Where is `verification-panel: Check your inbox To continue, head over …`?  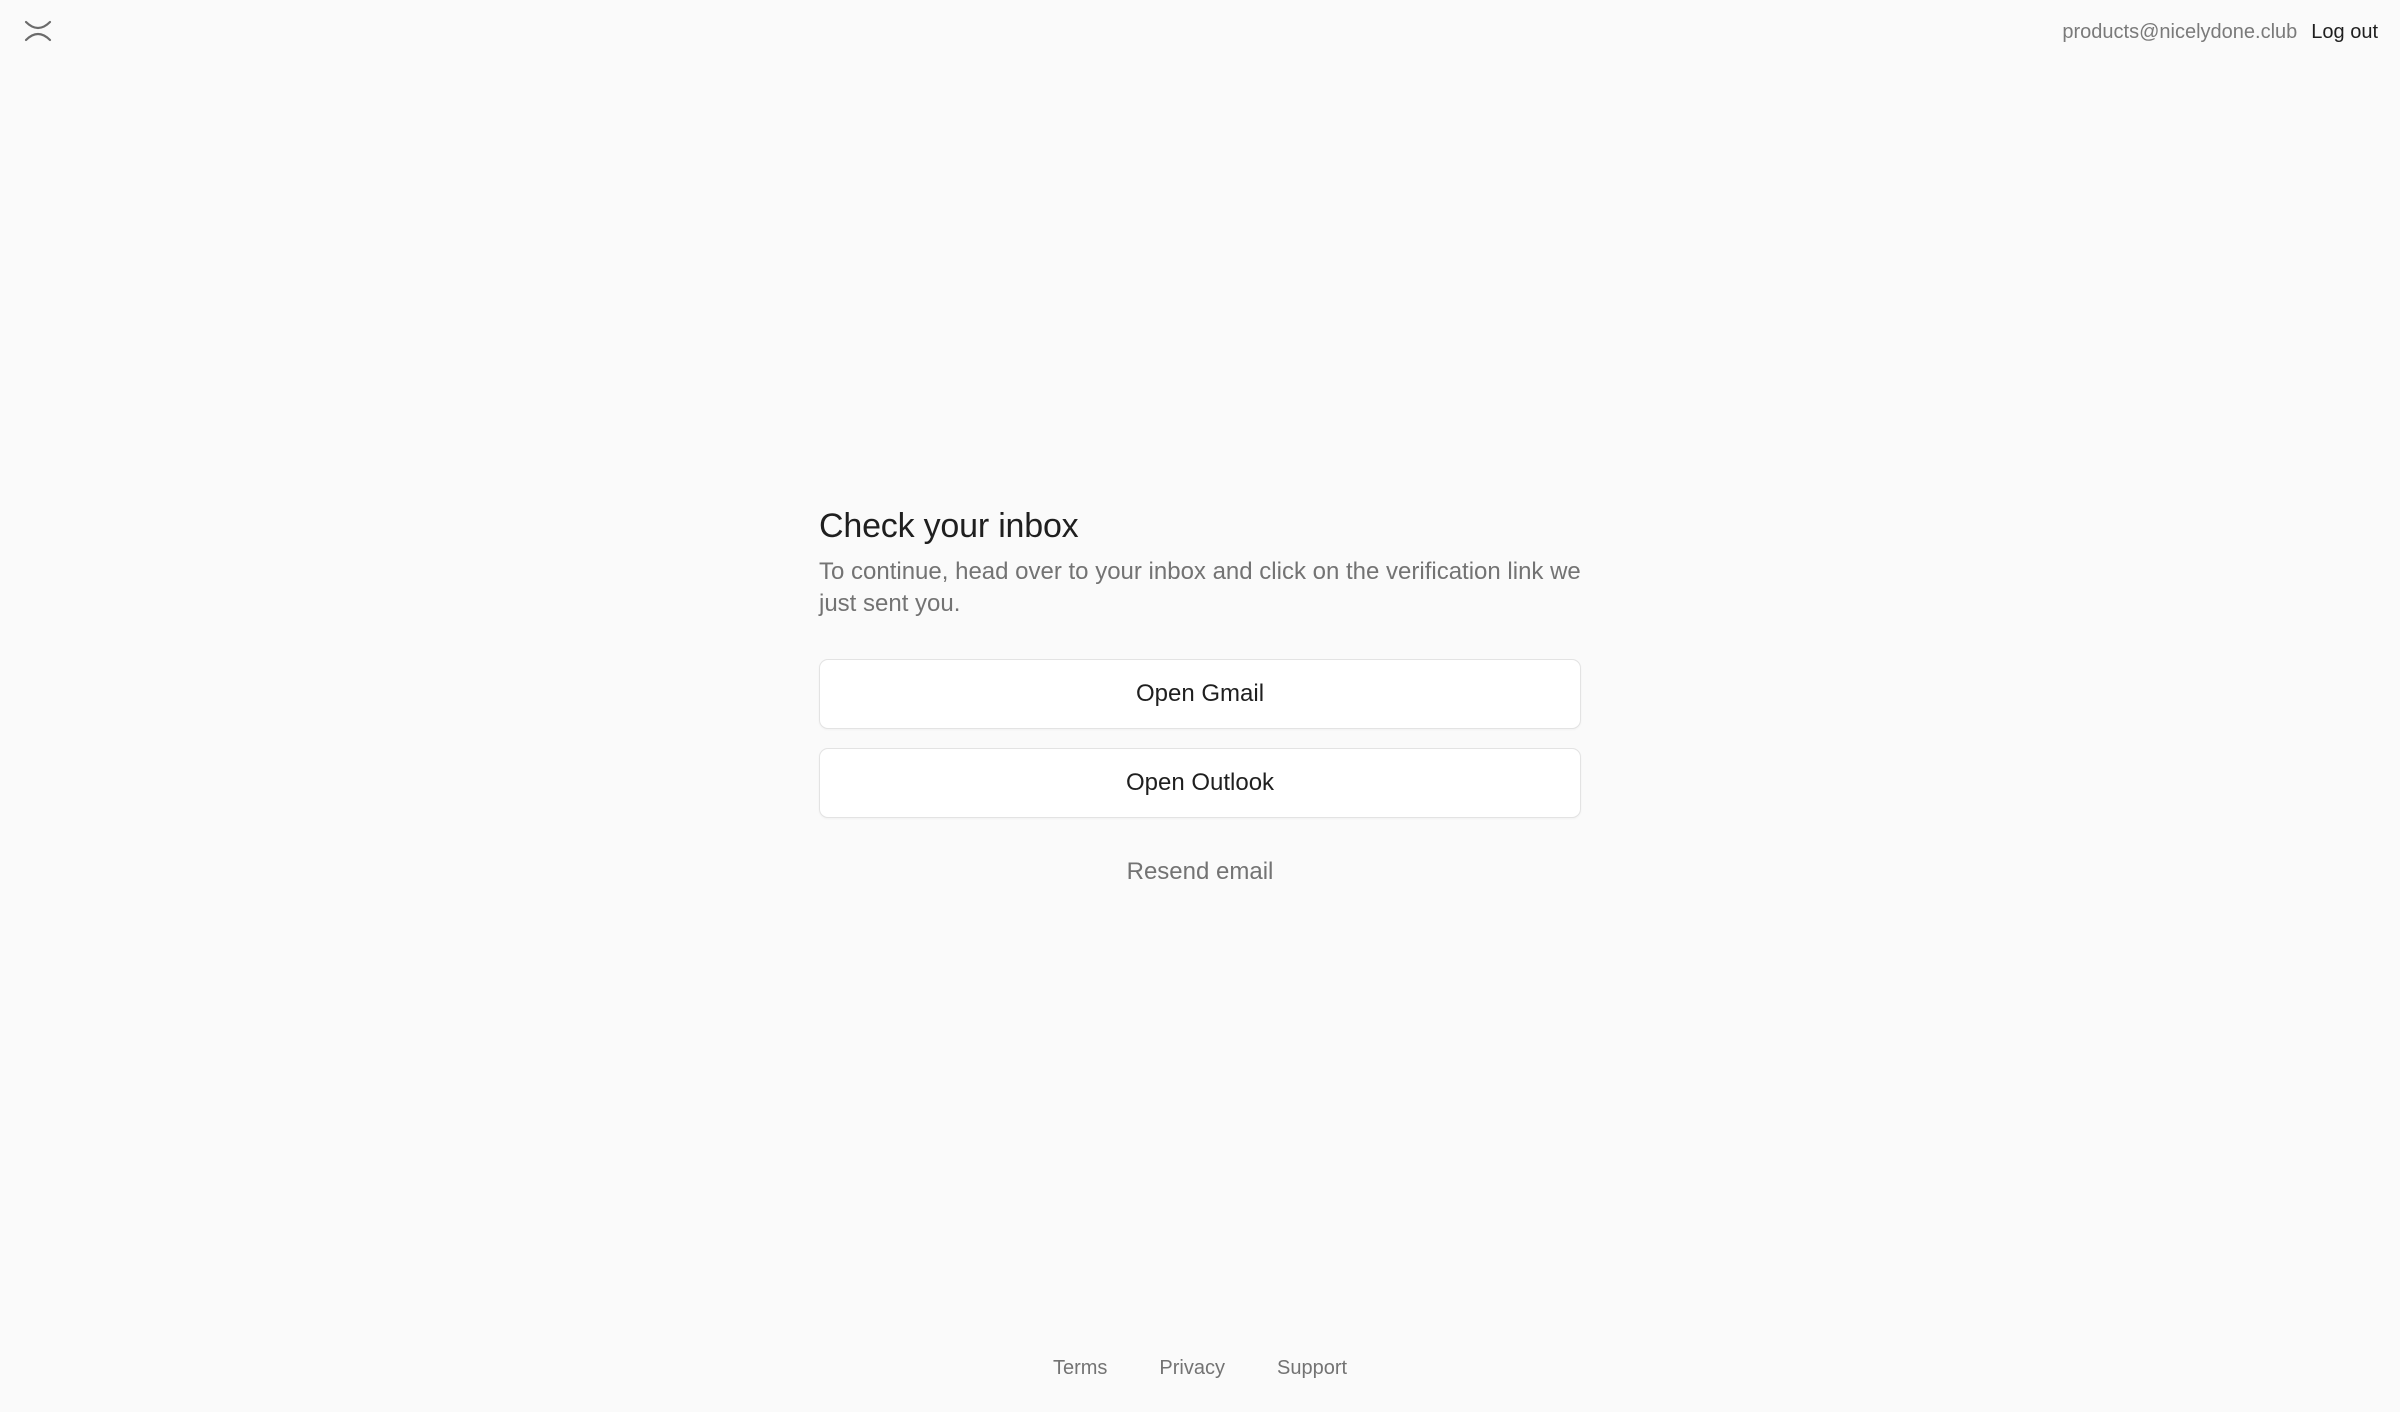
verification-panel: Check your inbox To continue, head over … is located at coordinates (1200, 695).